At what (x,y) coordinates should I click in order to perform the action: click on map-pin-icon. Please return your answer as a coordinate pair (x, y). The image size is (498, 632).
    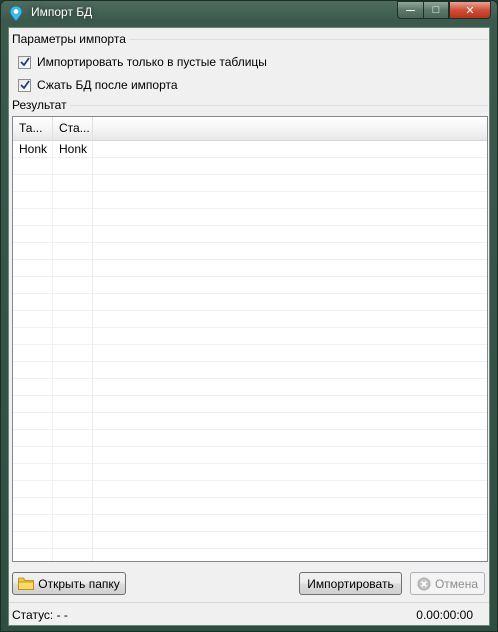
    Looking at the image, I should click on (16, 13).